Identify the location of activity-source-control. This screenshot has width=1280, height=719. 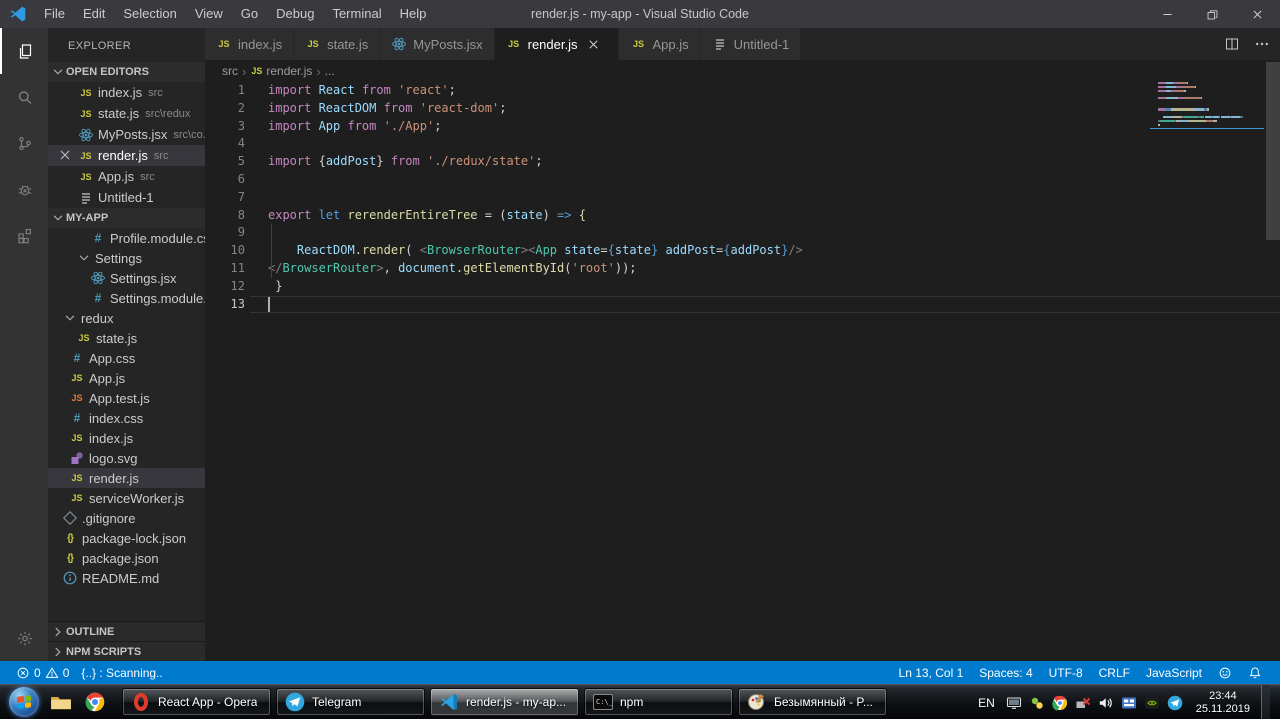
(24, 143).